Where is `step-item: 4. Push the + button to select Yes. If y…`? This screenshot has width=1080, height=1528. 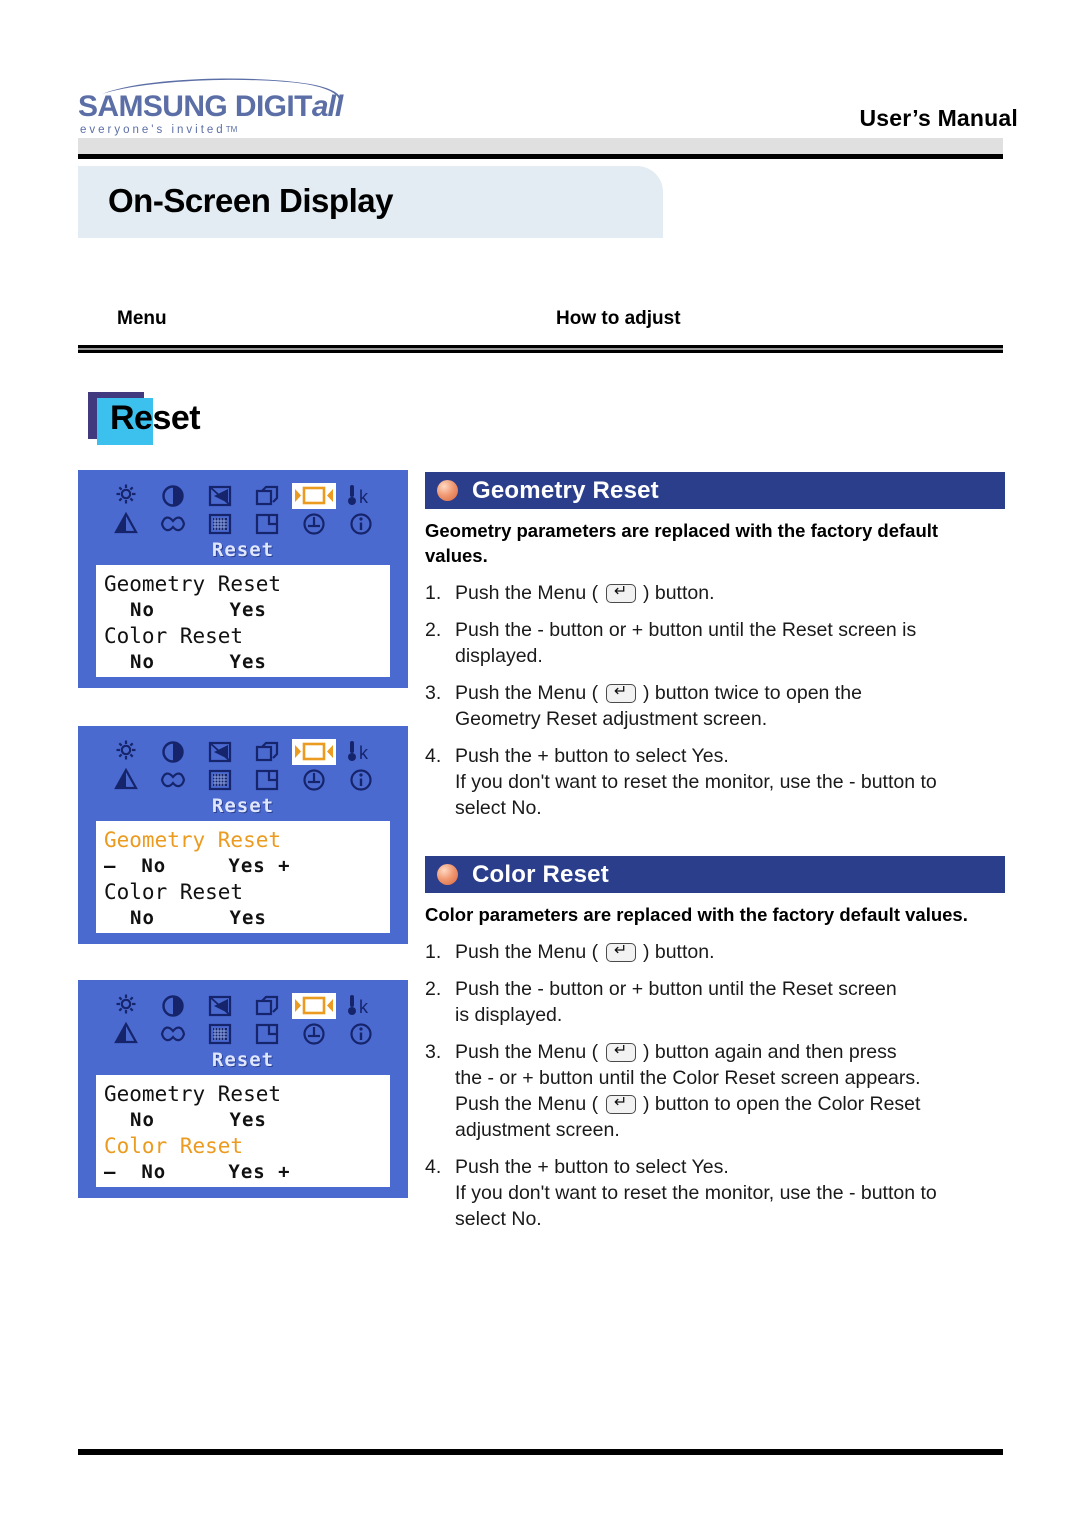
step-item: 4. Push the + button to select Yes. If y… is located at coordinates (715, 1193).